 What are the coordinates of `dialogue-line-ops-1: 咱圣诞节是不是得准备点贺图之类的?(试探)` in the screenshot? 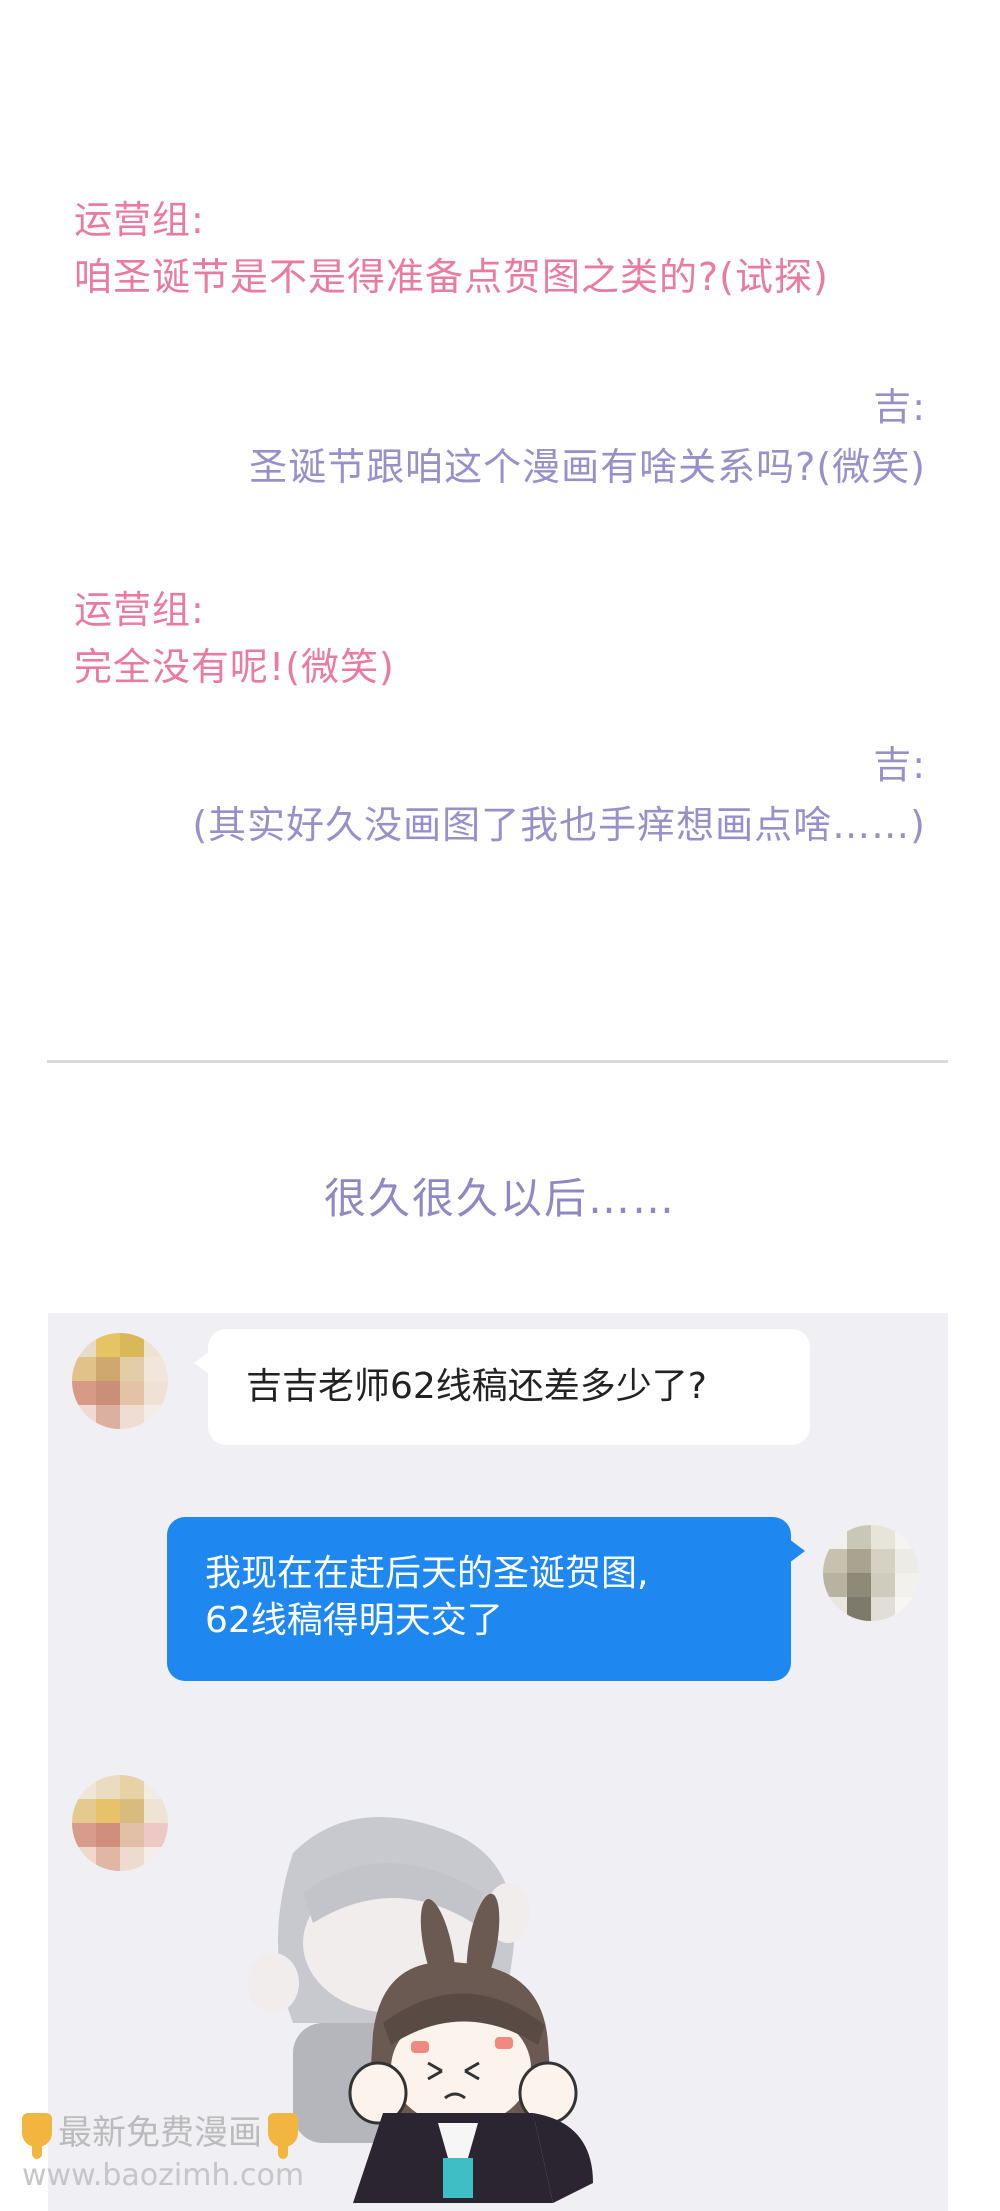 It's located at (451, 277).